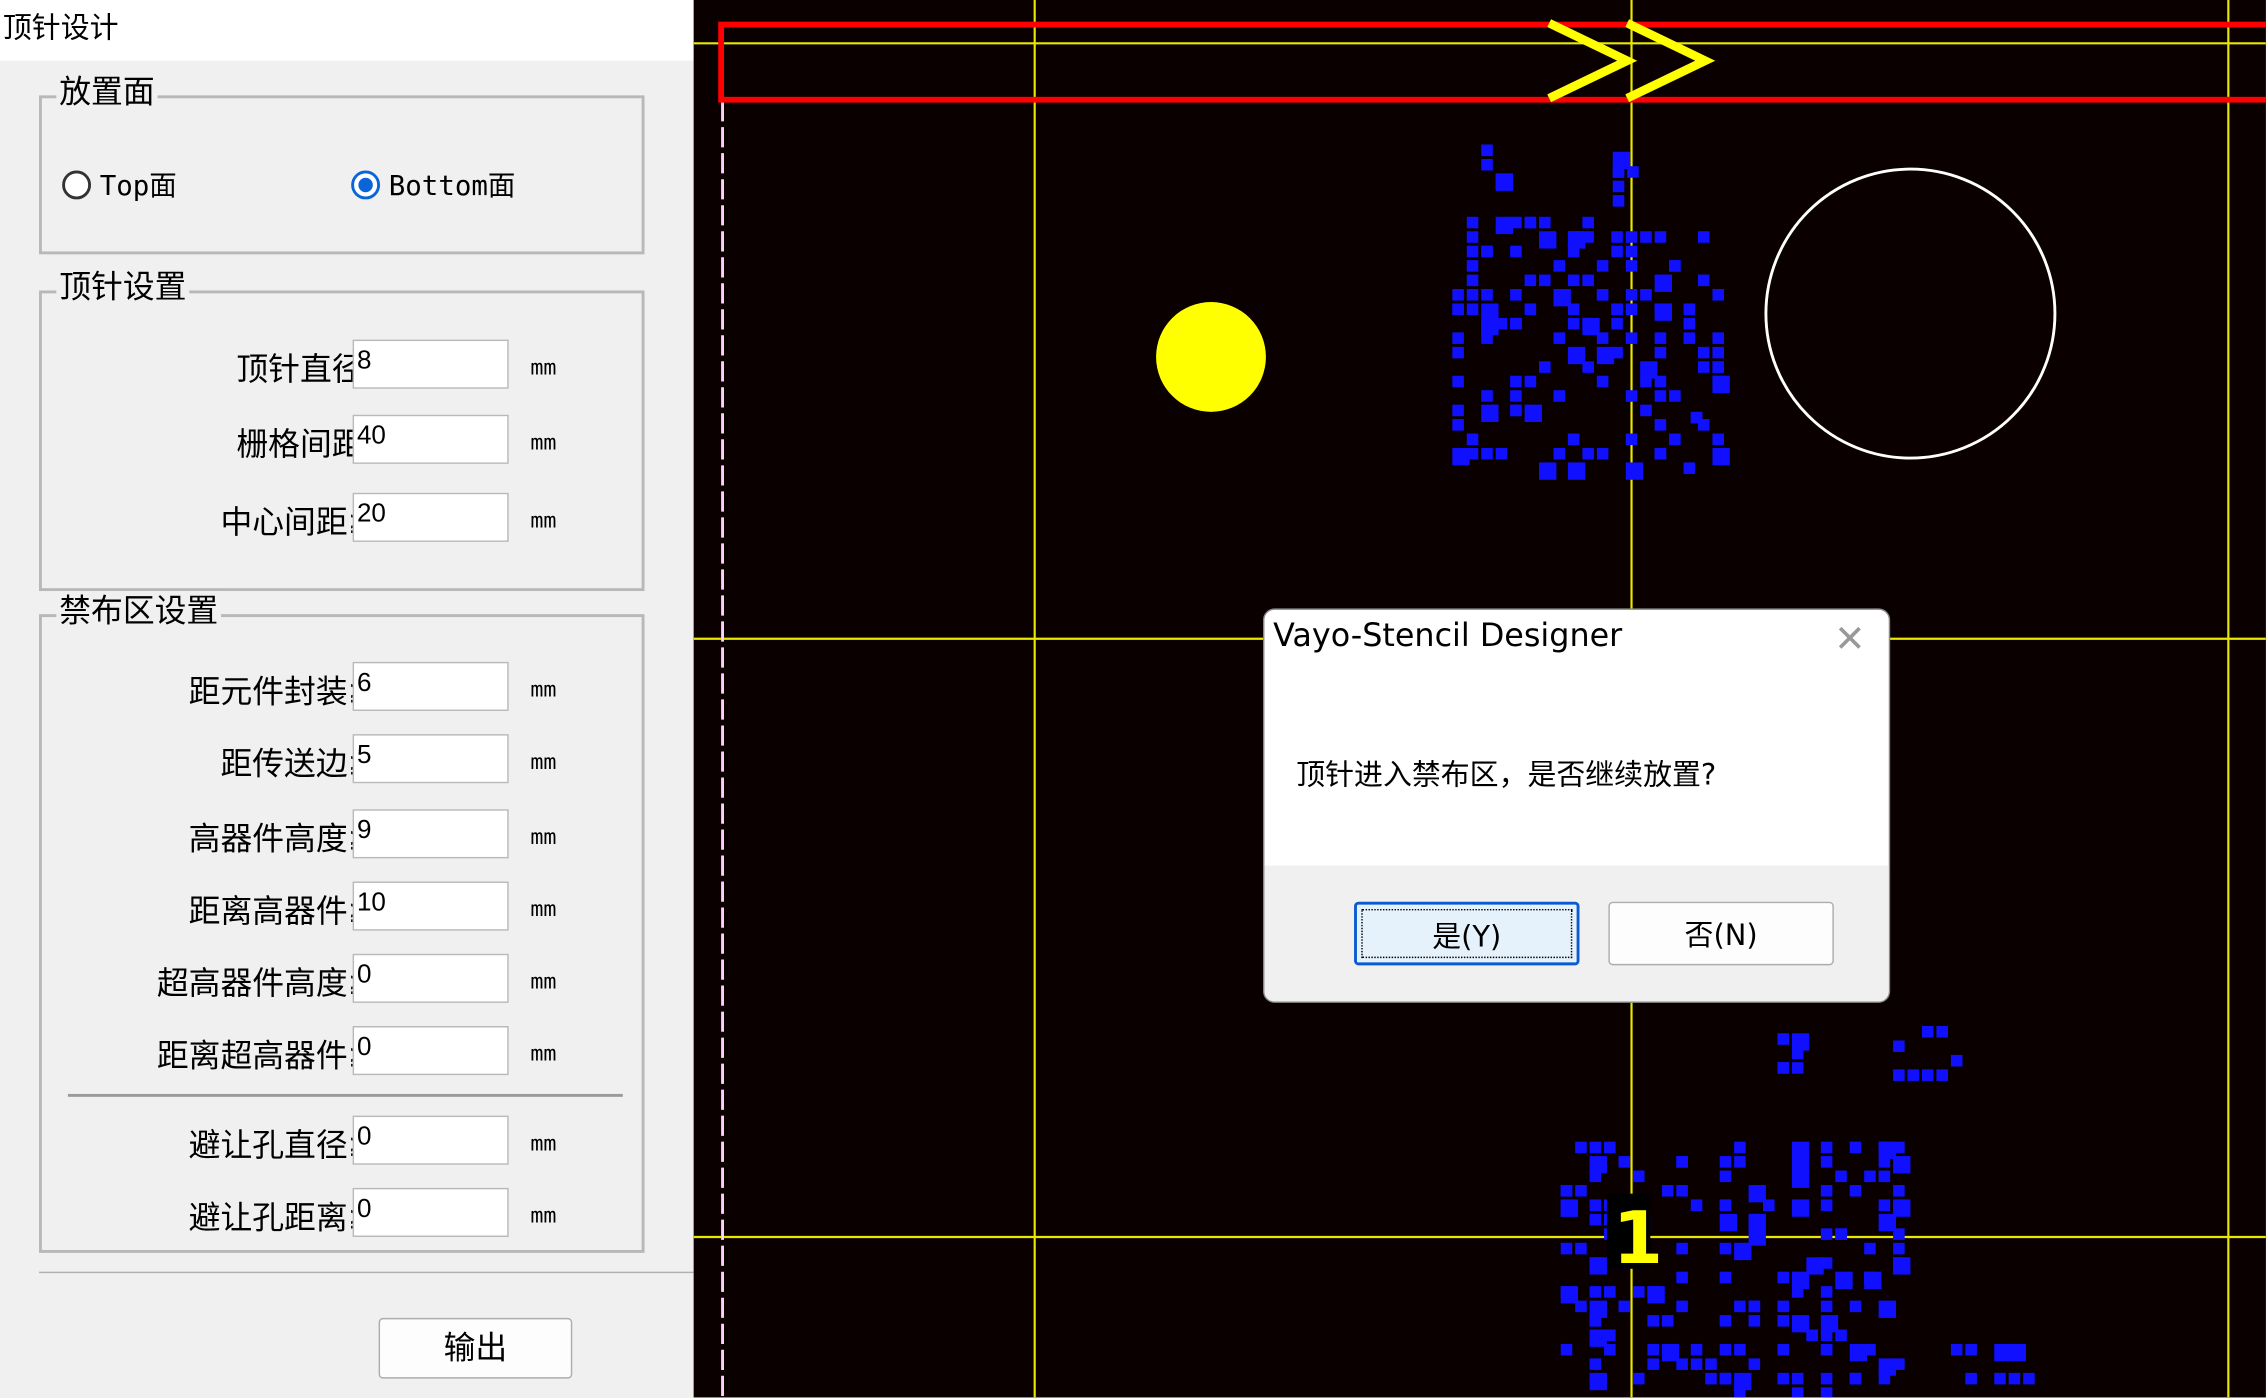  Describe the element at coordinates (1849, 640) in the screenshot. I see `close-icon: ✕` at that location.